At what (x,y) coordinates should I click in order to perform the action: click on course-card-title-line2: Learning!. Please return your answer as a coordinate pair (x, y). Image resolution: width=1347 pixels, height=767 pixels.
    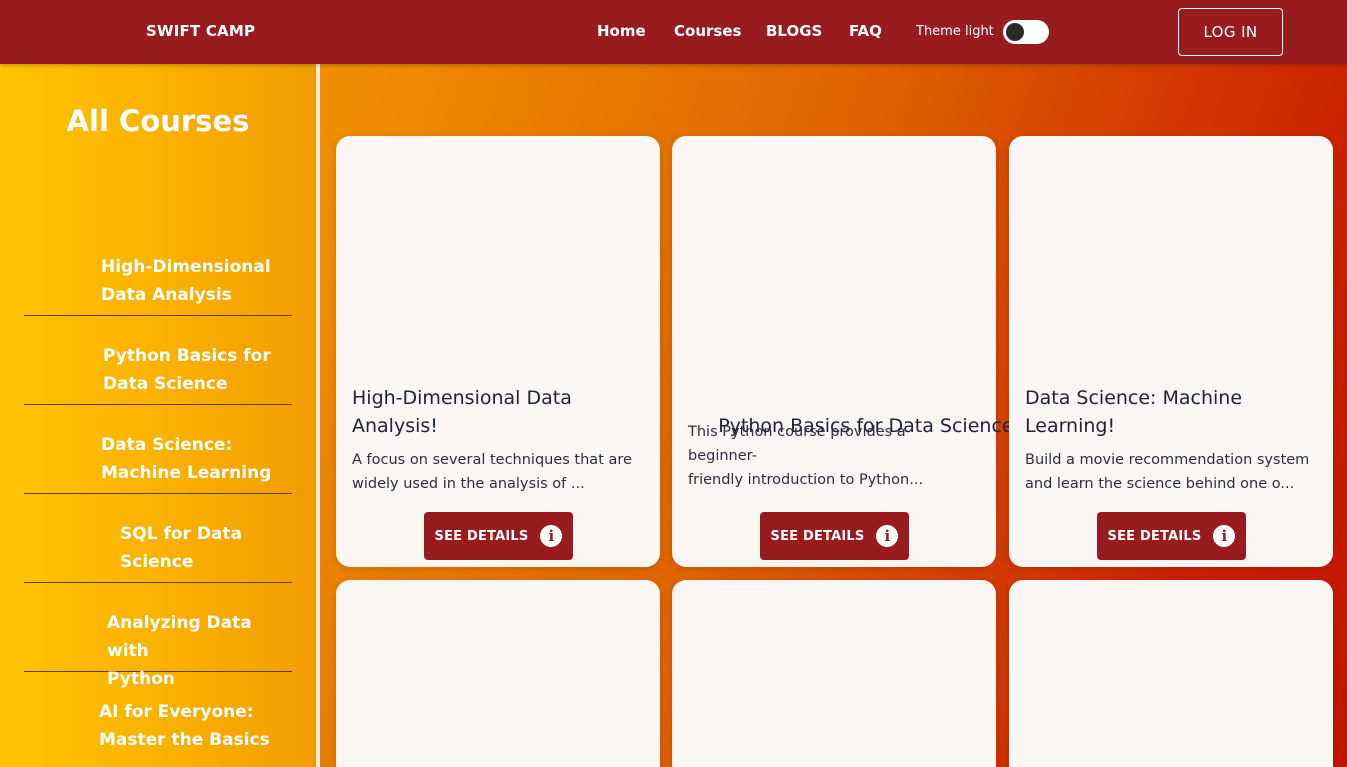
    Looking at the image, I should click on (1070, 426).